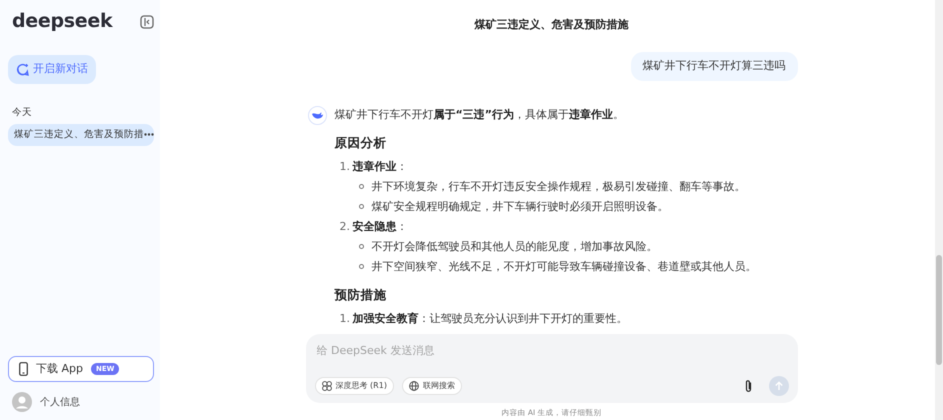 This screenshot has height=420, width=943. Describe the element at coordinates (354, 385) in the screenshot. I see `toggle-button: 深度思考 (R1)` at that location.